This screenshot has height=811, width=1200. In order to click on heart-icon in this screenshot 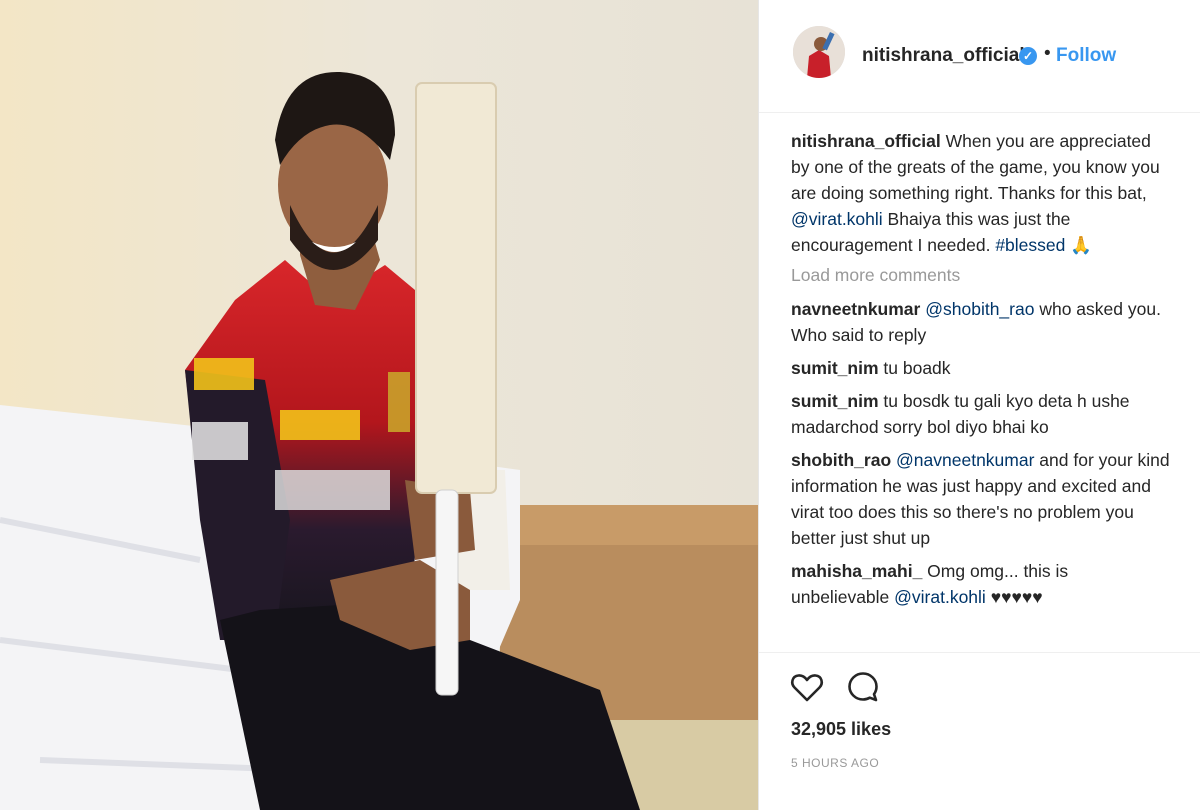, I will do `click(807, 687)`.